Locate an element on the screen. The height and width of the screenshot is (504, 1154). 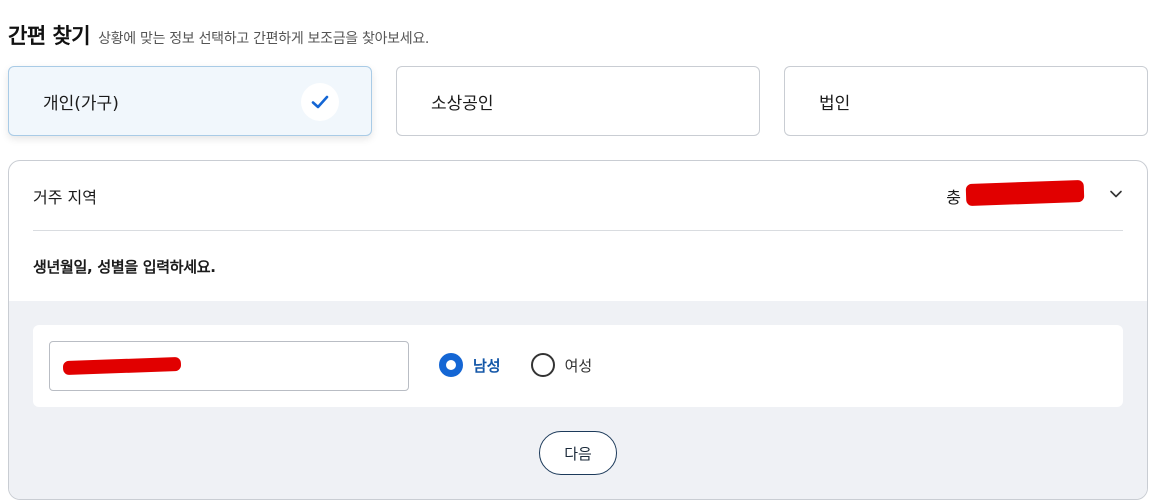
chevron-down-icon is located at coordinates (1116, 195).